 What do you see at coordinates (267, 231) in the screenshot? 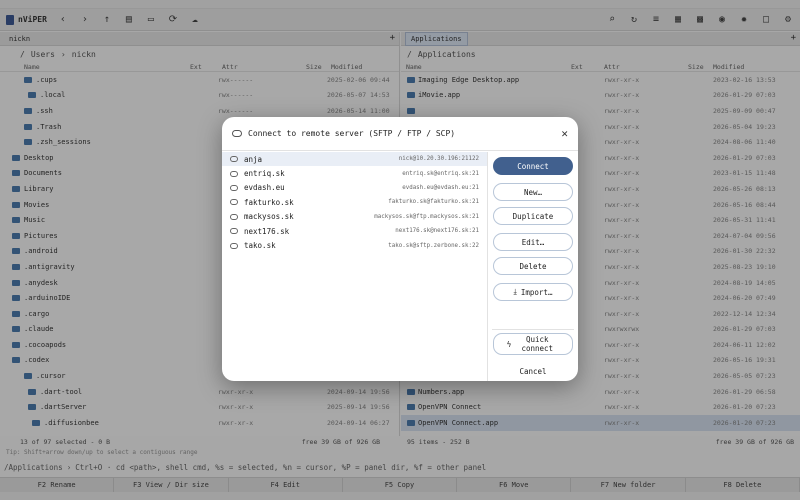
I see `server-name: next176.sk` at bounding box center [267, 231].